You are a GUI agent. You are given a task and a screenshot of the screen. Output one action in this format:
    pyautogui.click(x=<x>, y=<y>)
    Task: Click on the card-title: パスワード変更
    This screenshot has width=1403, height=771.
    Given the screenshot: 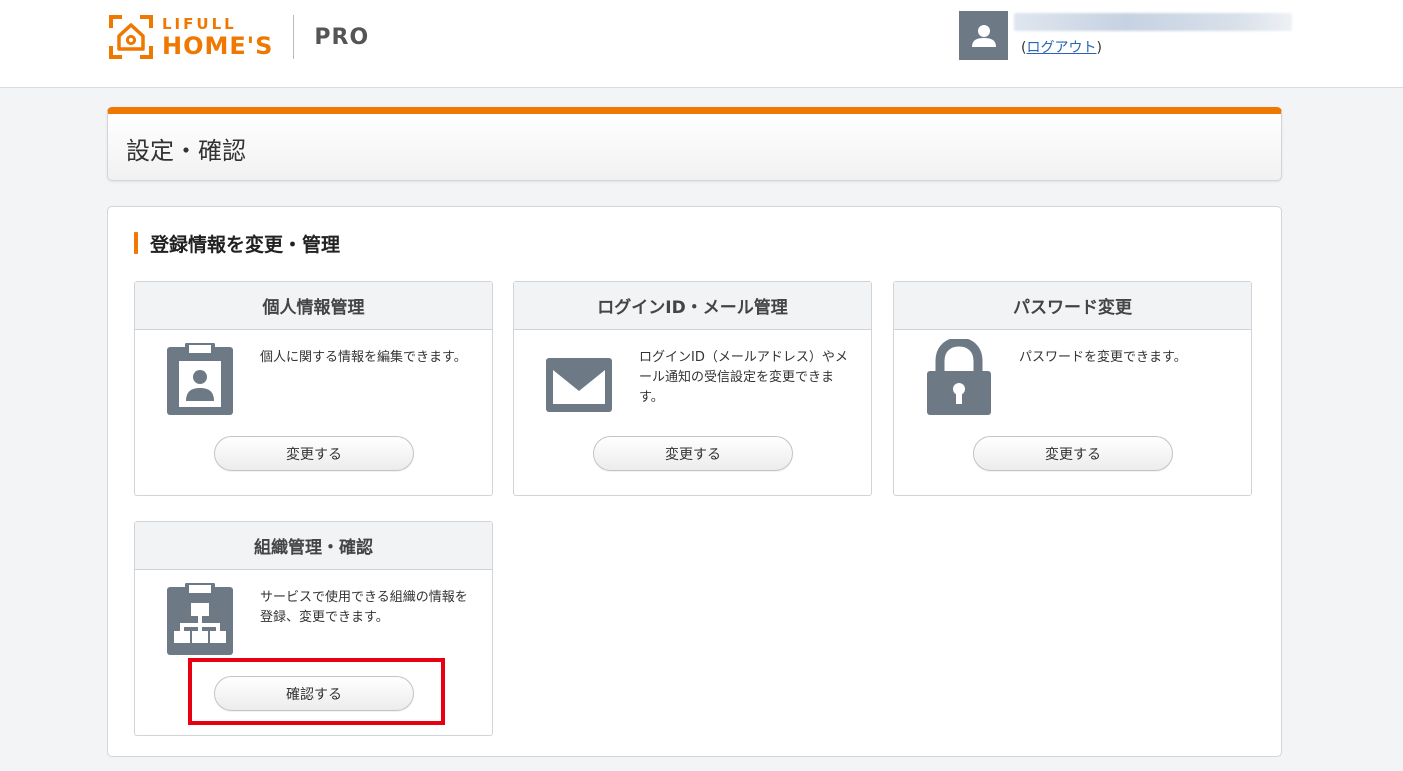 What is the action you would take?
    pyautogui.click(x=1072, y=306)
    